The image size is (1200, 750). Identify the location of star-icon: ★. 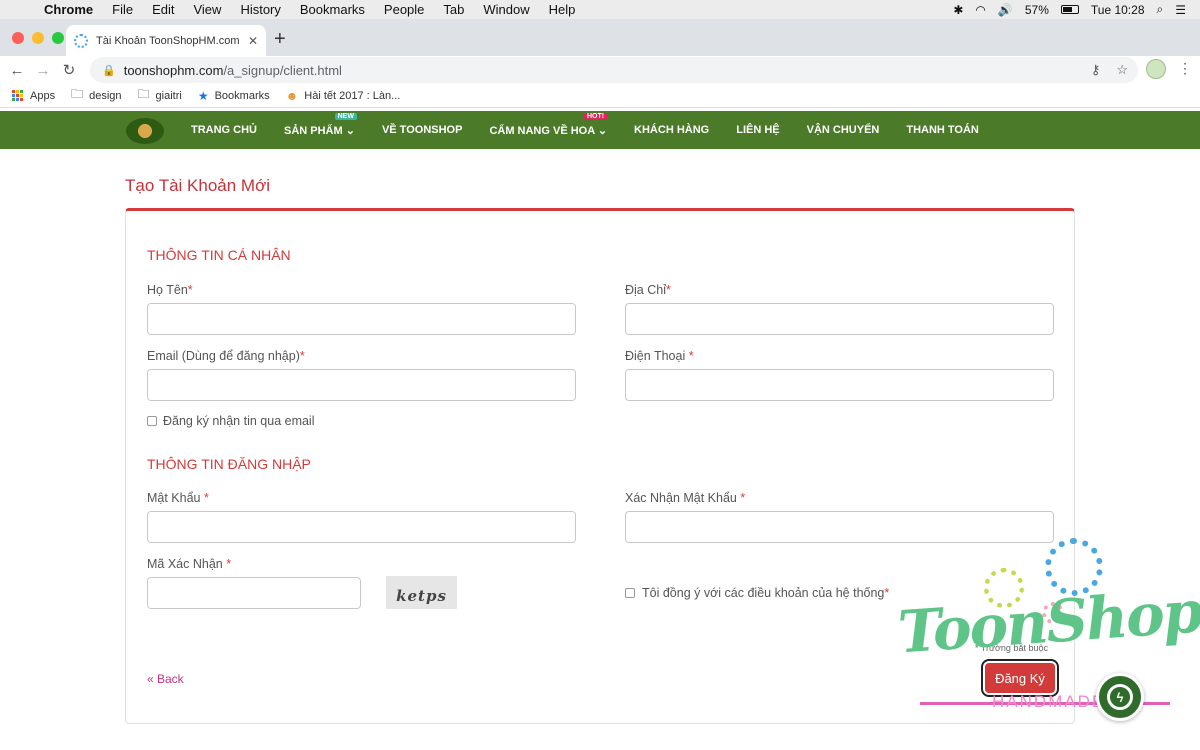
(203, 95).